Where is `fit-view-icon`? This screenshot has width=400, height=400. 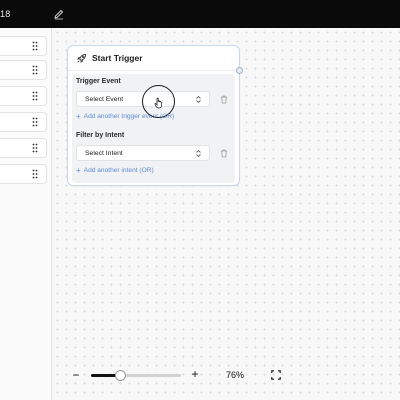
fit-view-icon is located at coordinates (276, 375).